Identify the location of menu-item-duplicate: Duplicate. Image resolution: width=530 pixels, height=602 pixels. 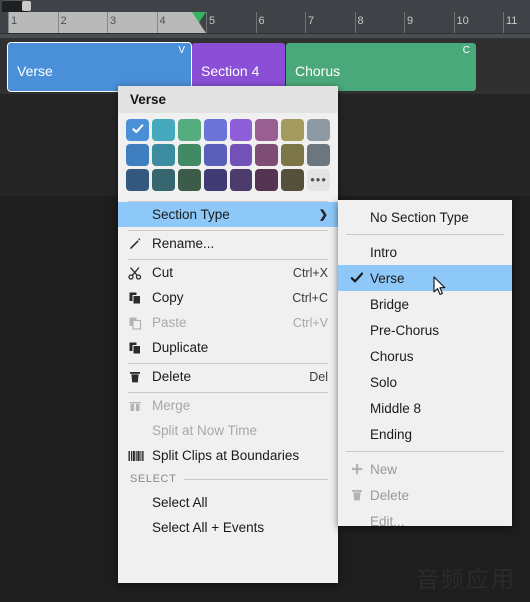
(228, 347).